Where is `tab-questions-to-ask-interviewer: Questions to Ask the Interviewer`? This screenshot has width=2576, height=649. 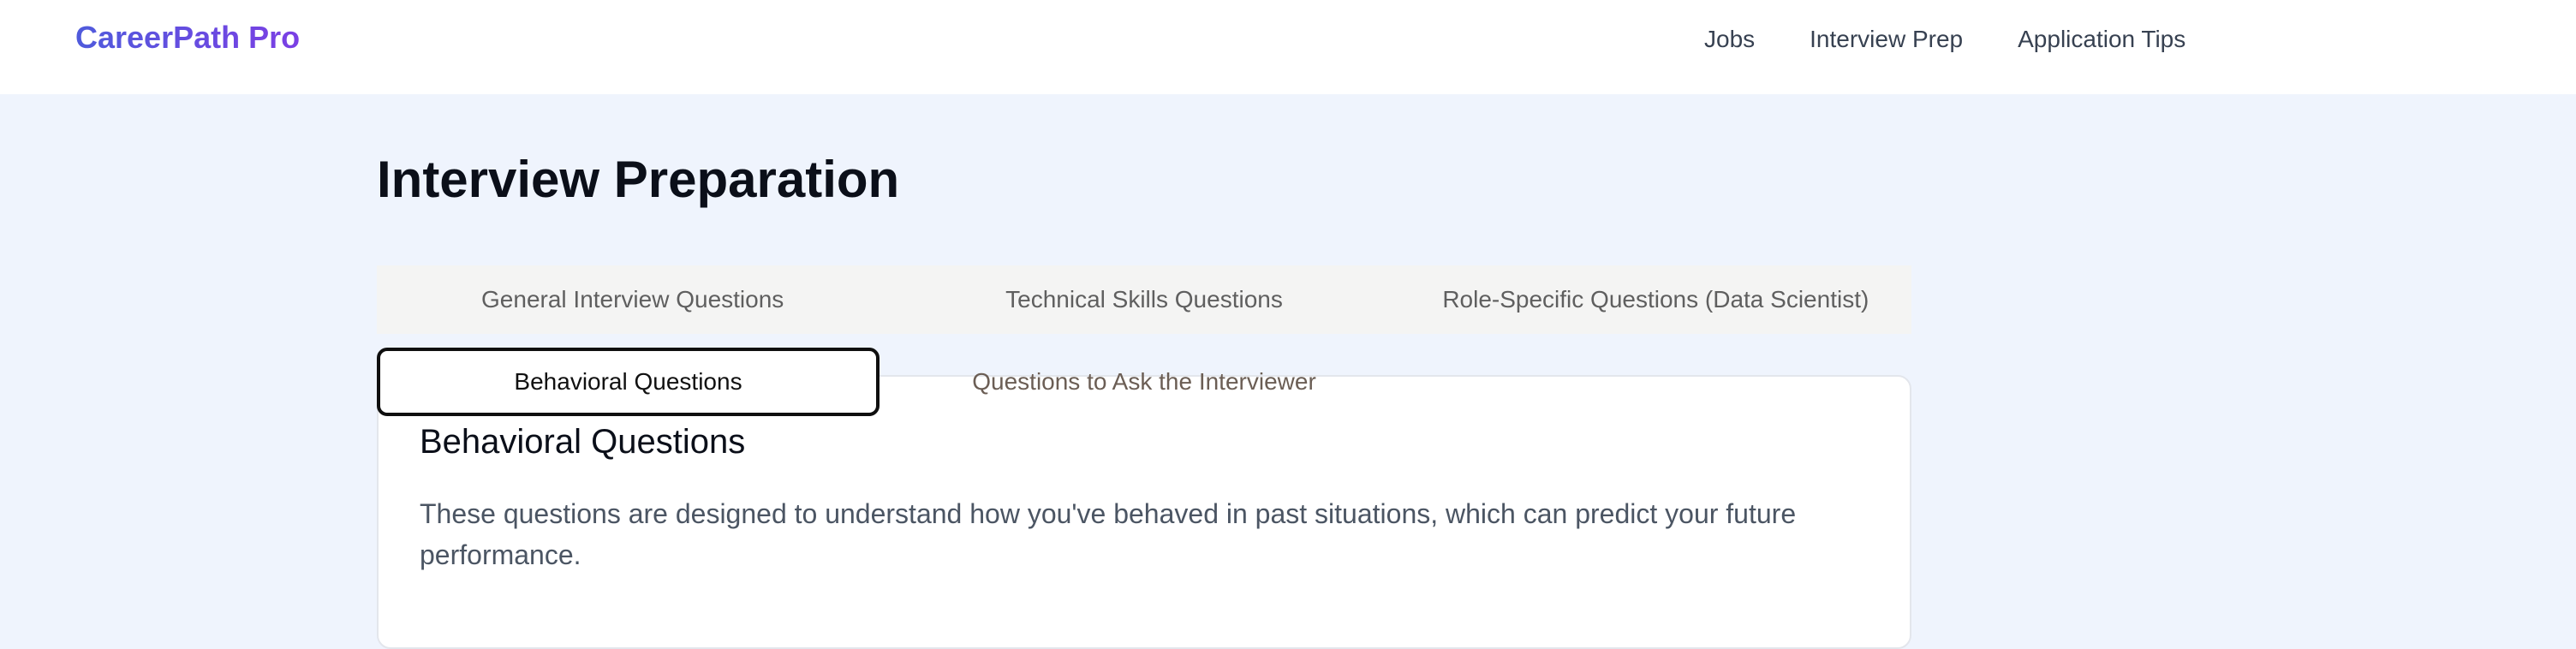 tab-questions-to-ask-interviewer: Questions to Ask the Interviewer is located at coordinates (1145, 382).